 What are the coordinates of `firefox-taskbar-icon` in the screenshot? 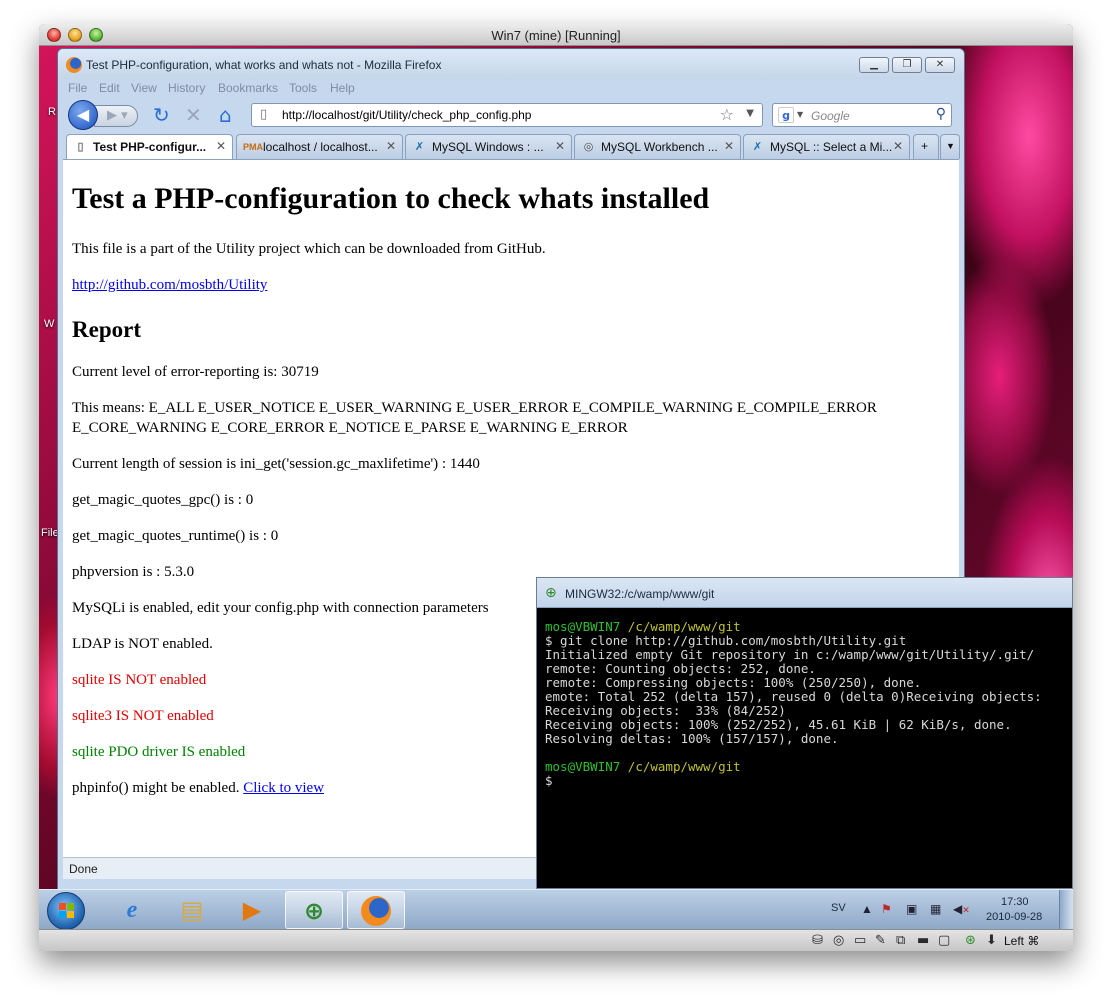 It's located at (376, 910).